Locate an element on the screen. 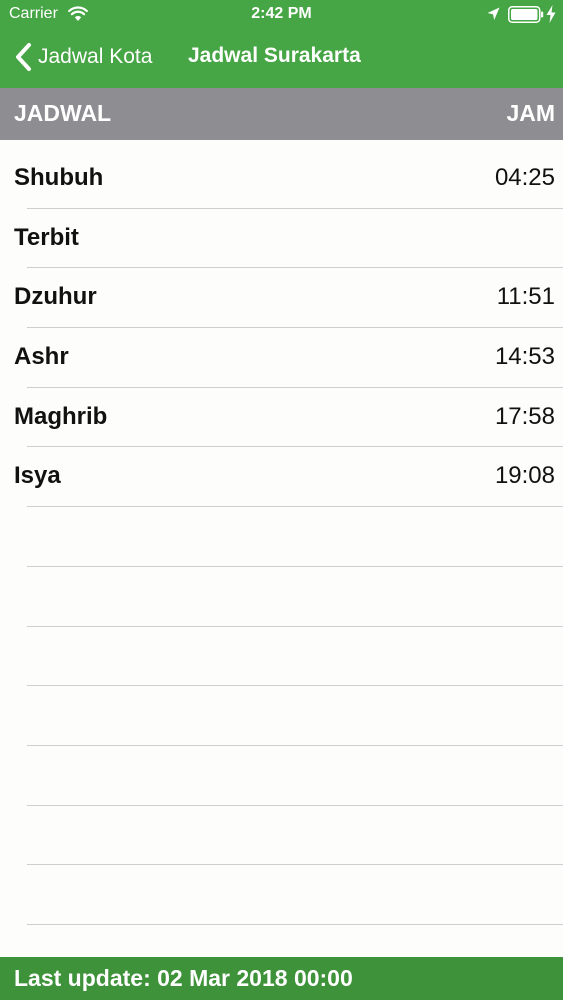 This screenshot has height=1000, width=563. footer-bar: Last update: 02 Mar 2018 00:00 is located at coordinates (281, 978).